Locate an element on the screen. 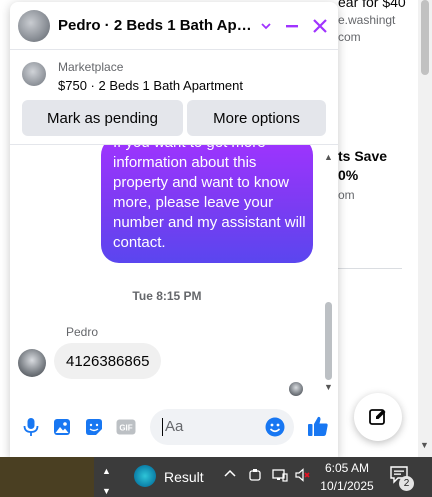  volume-muted-icon is located at coordinates (303, 476).